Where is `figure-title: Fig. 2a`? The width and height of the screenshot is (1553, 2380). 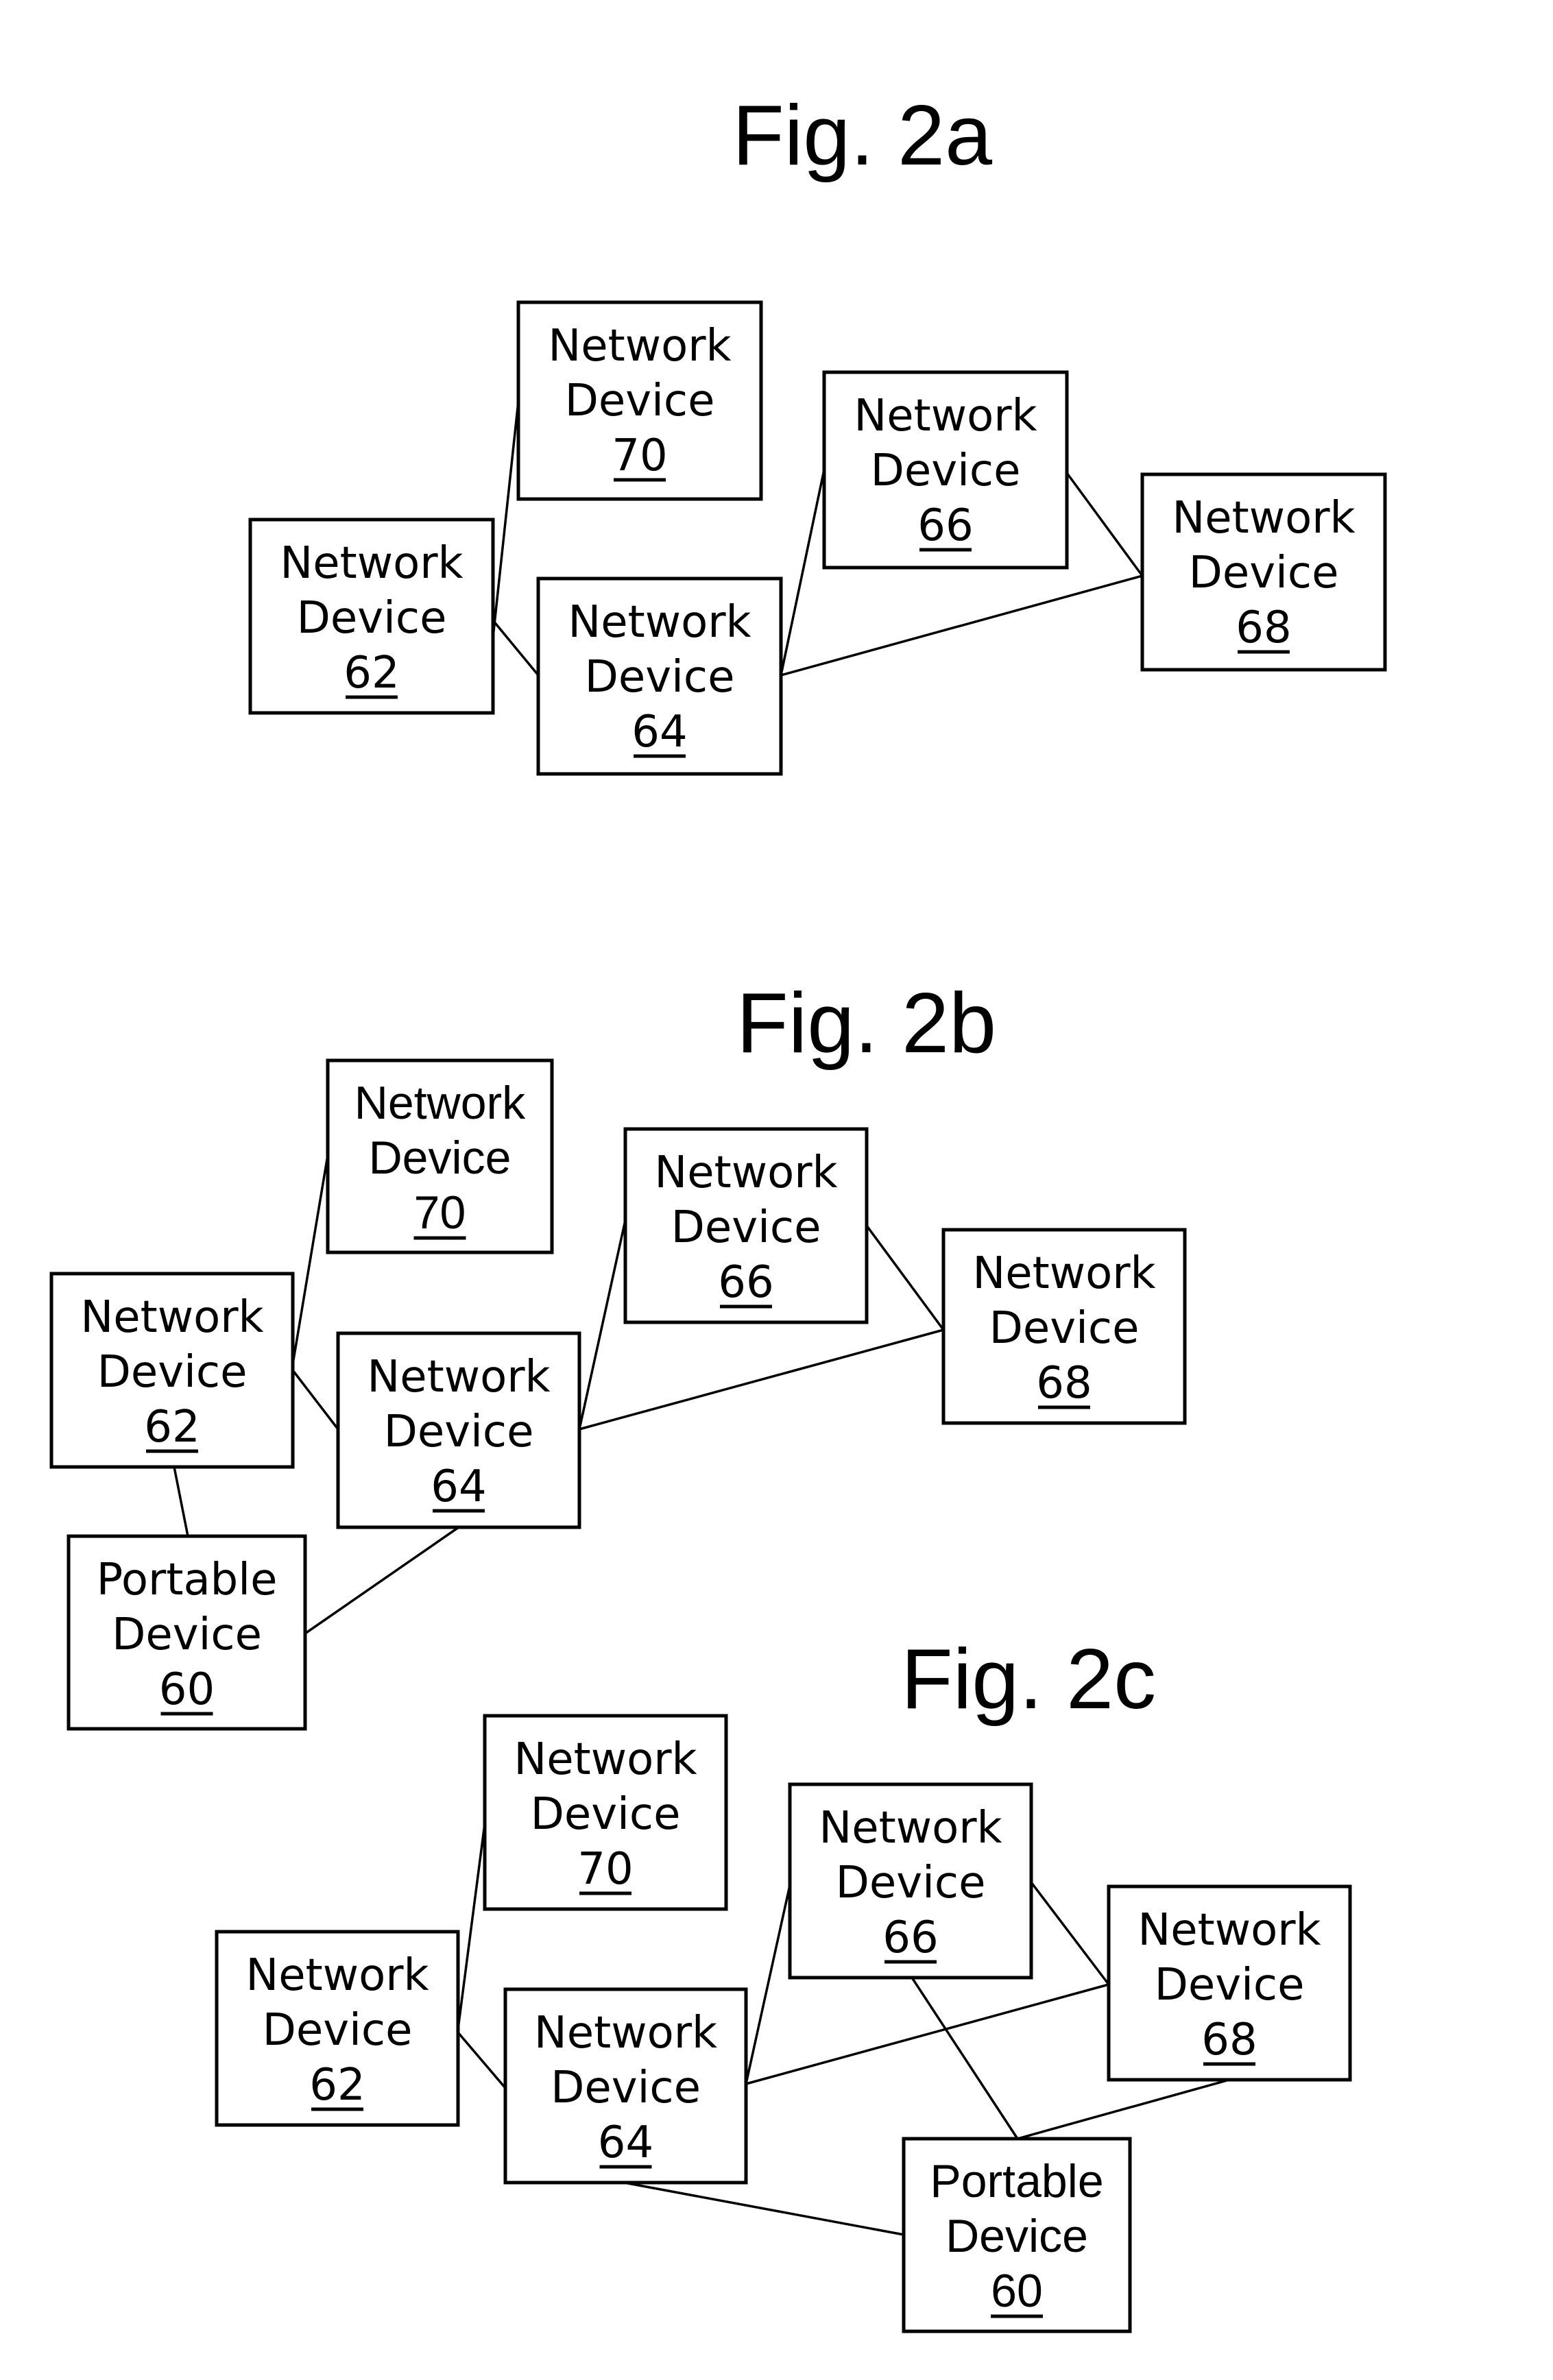
figure-title: Fig. 2a is located at coordinates (862, 135).